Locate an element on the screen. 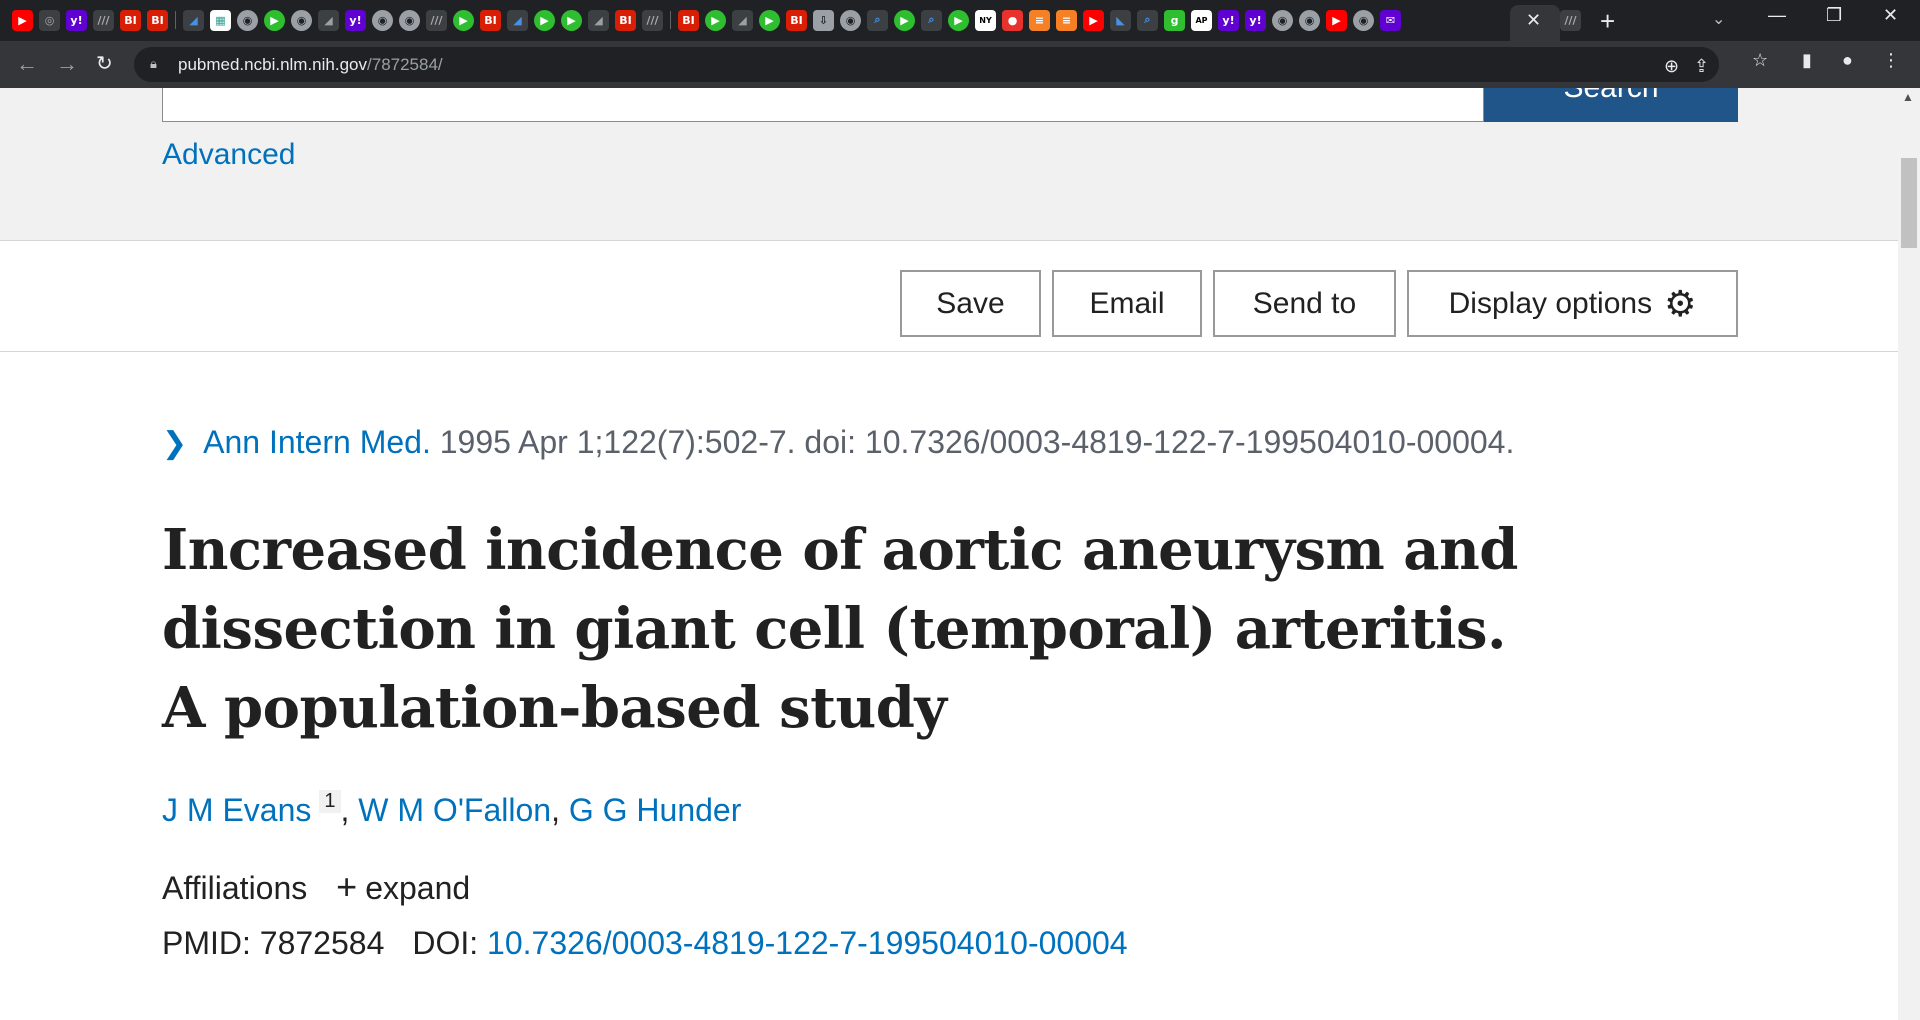 Image resolution: width=1920 pixels, height=1020 pixels. lock-icon: 🔒︎ is located at coordinates (153, 64).